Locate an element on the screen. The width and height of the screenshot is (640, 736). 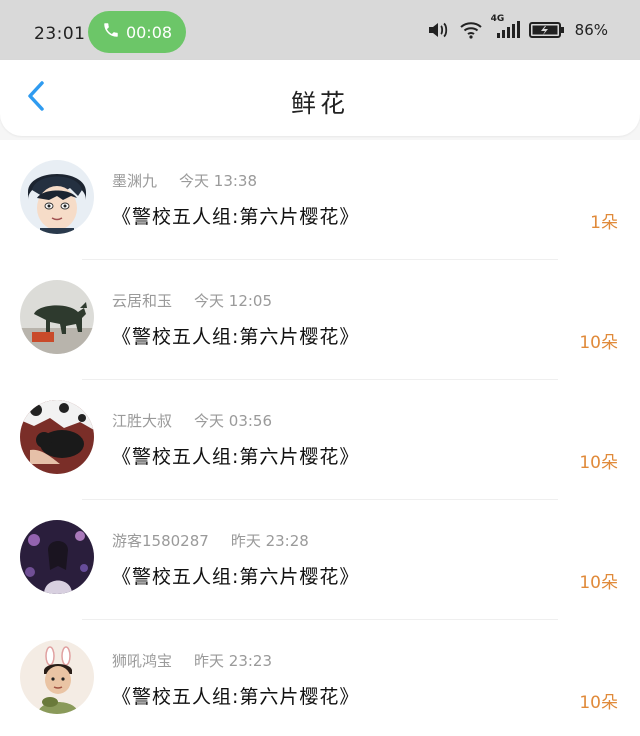
call-timer-pill: 00:08 is located at coordinates (137, 32).